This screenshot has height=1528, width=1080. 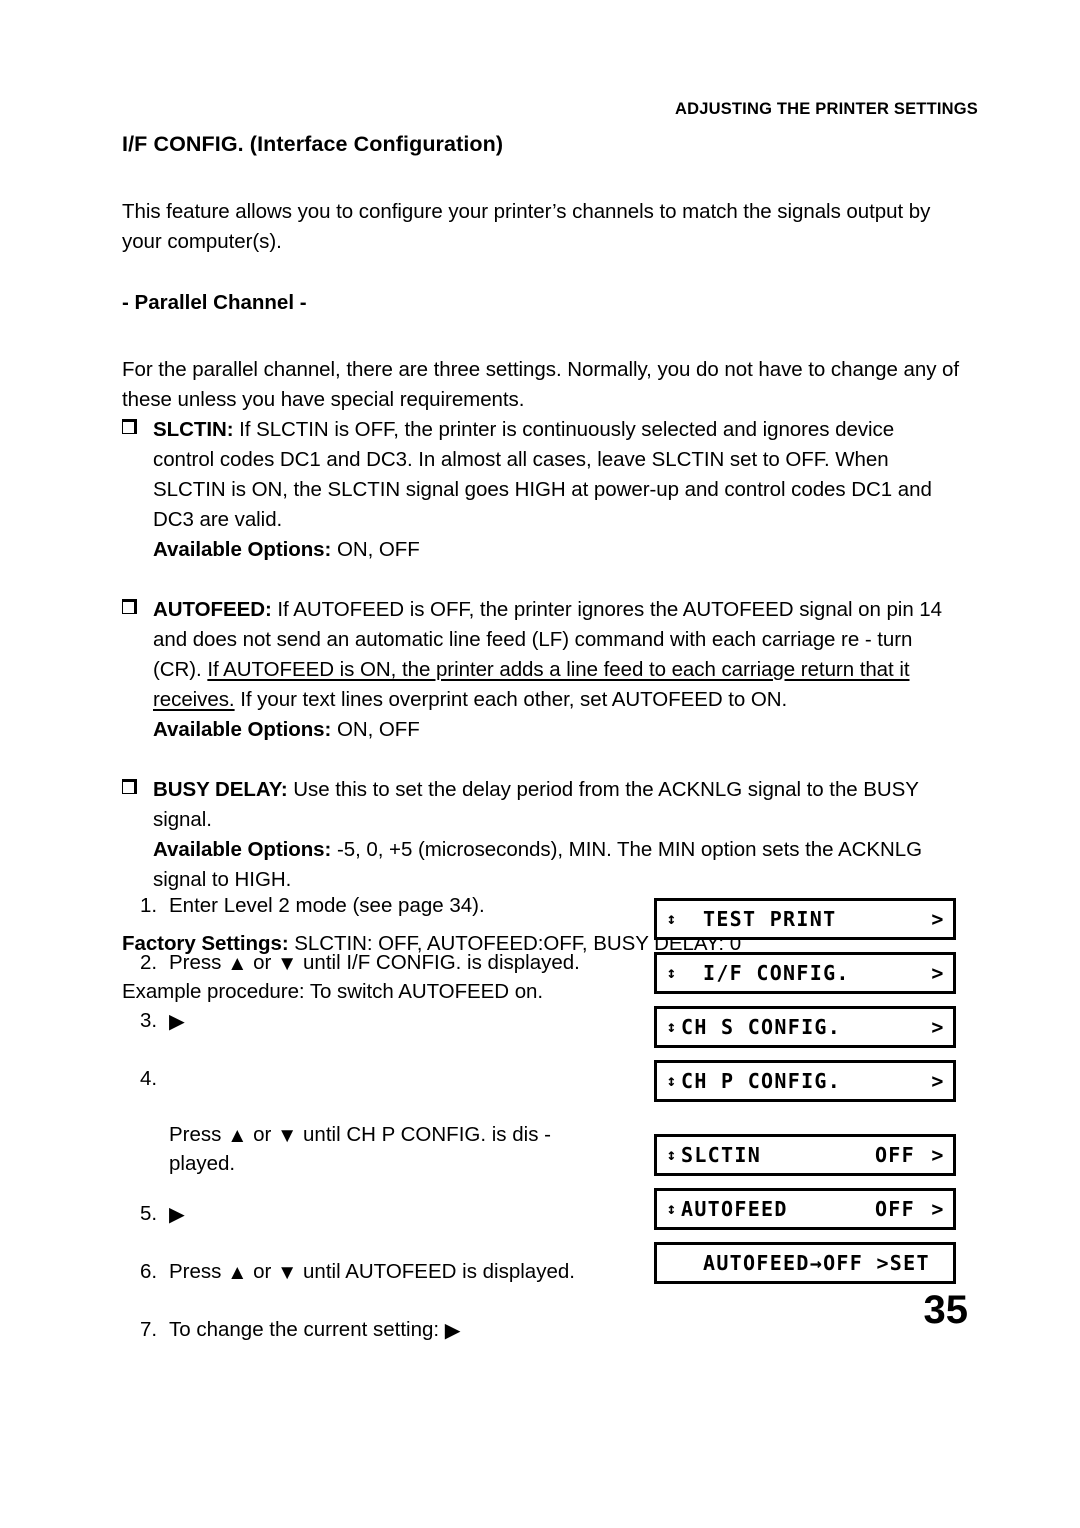 What do you see at coordinates (438, 962) in the screenshot?
I see `step-text-post: until I/F CONFIG. is displayed.` at bounding box center [438, 962].